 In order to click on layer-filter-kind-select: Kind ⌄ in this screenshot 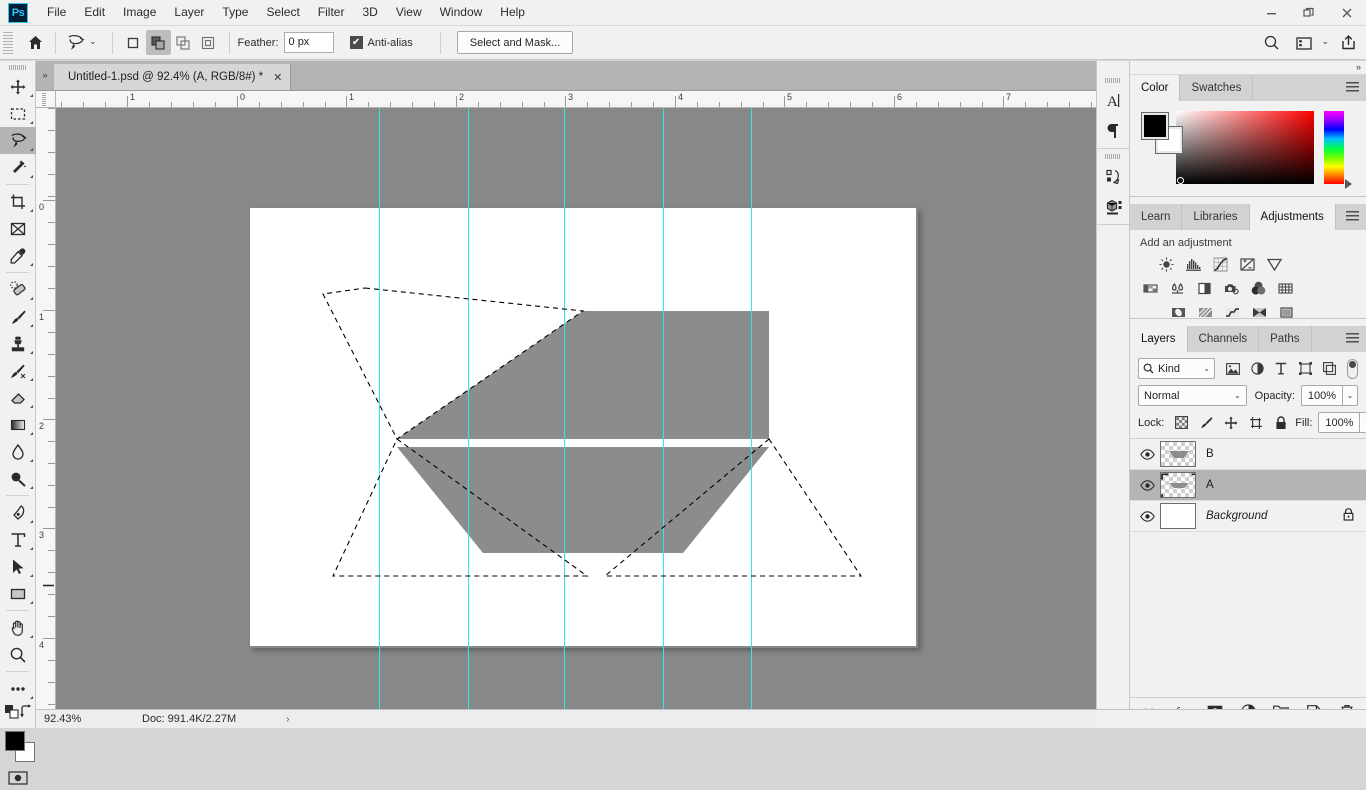, I will do `click(1176, 368)`.